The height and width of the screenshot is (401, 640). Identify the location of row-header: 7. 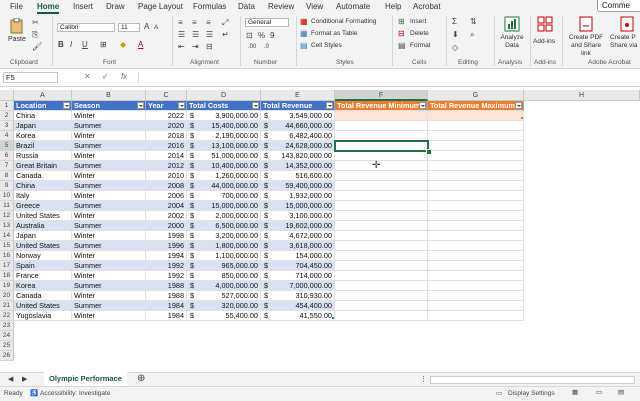
(7, 166).